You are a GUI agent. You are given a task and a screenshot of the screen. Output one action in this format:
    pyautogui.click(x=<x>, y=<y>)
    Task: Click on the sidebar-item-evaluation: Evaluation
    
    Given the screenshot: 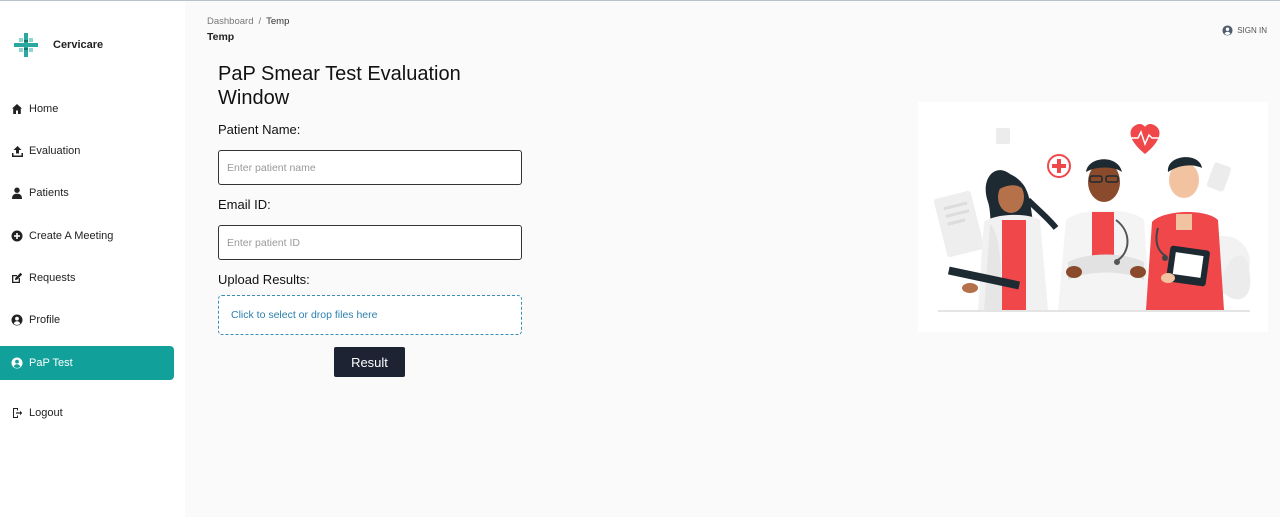 What is the action you would take?
    pyautogui.click(x=87, y=151)
    